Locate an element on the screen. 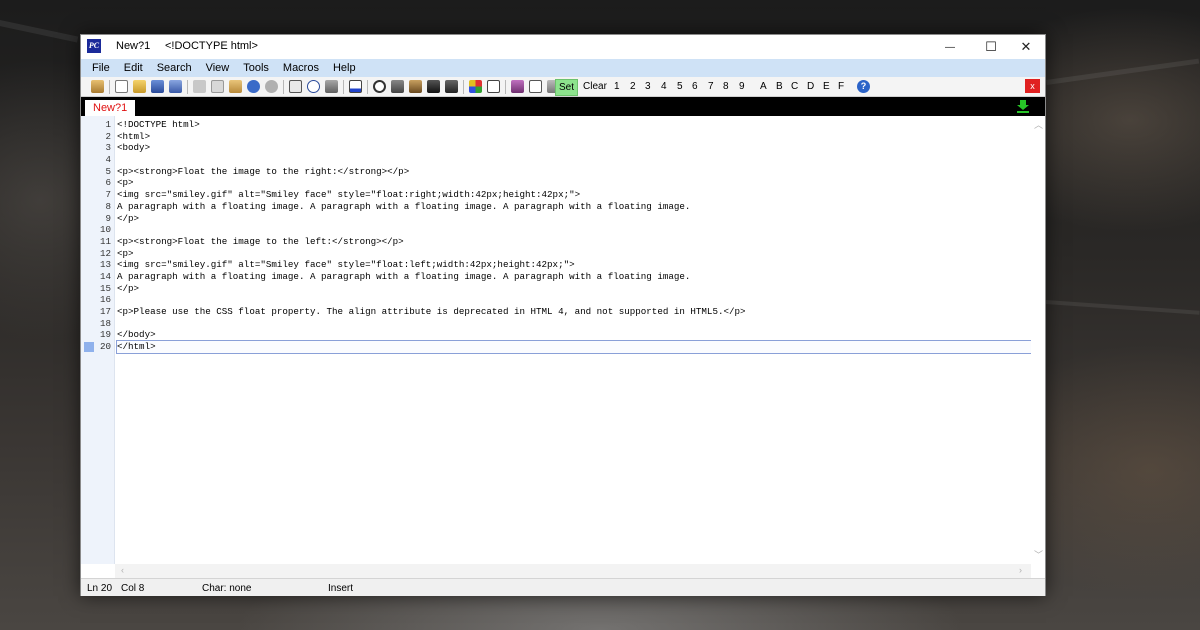  window-title: <!DOCTYPE html> is located at coordinates (211, 46).